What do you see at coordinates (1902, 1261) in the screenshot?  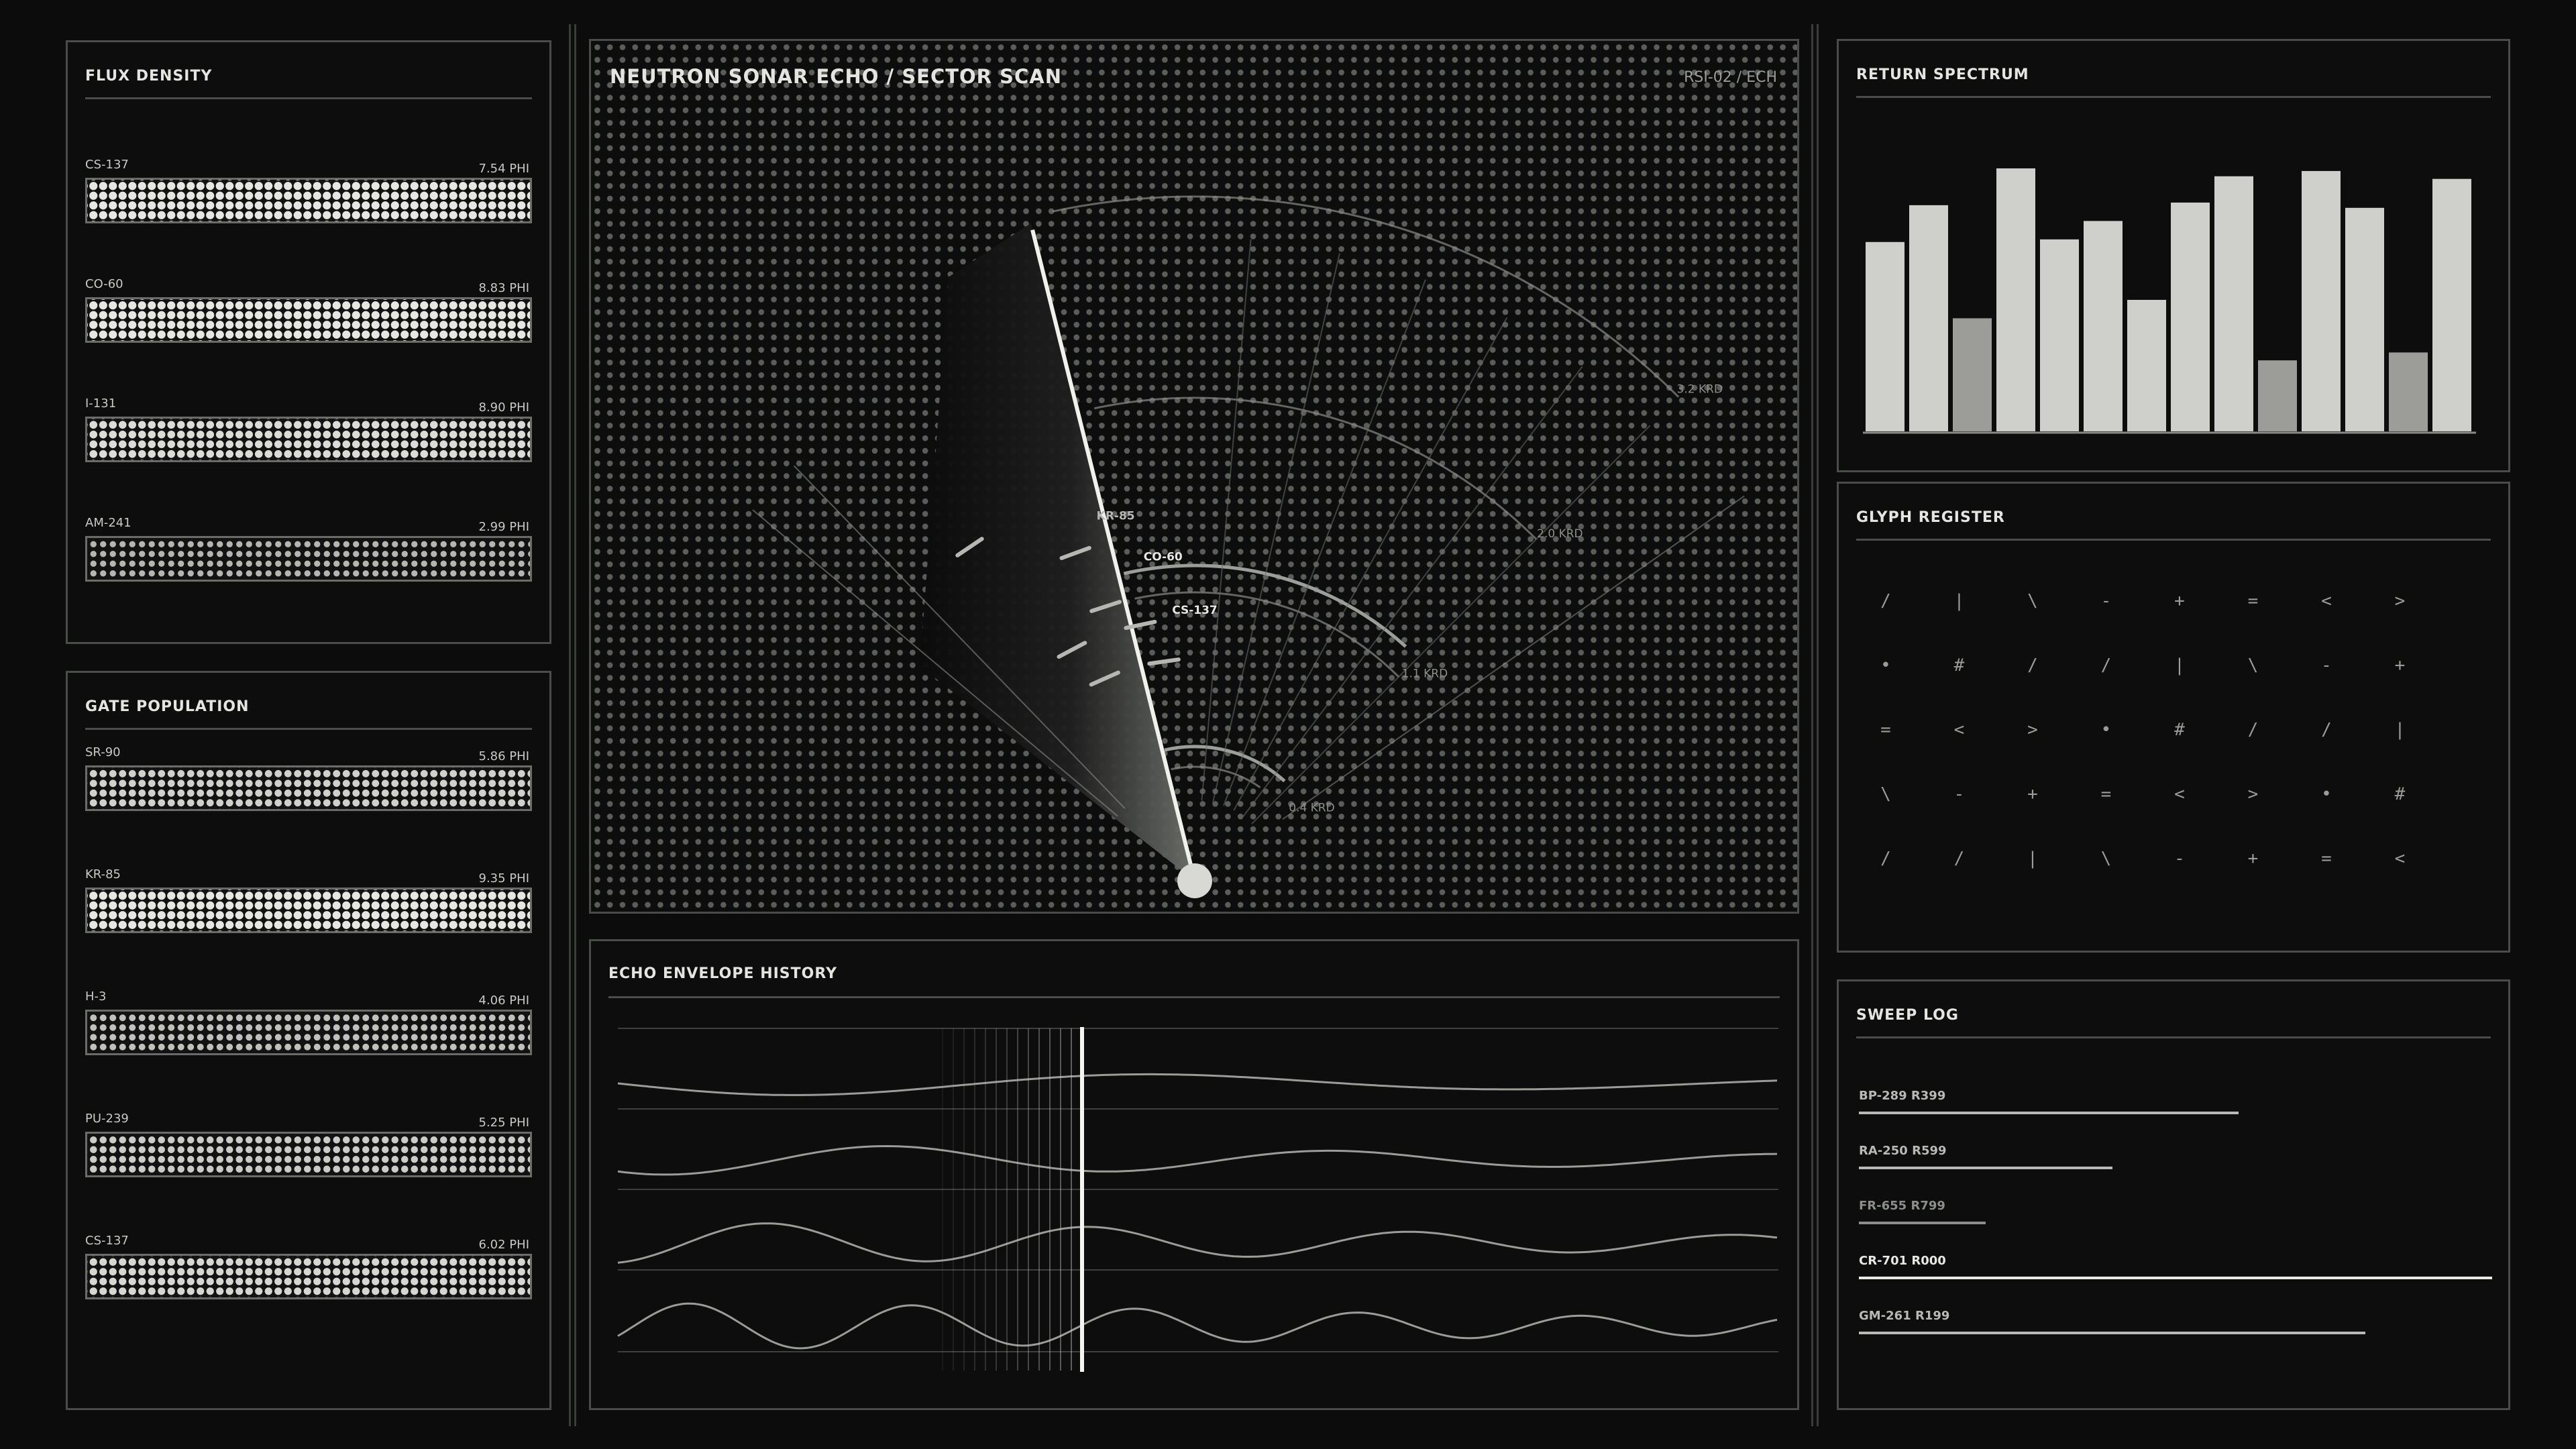 I see `sweep-log-entry-label: CR-701 R000` at bounding box center [1902, 1261].